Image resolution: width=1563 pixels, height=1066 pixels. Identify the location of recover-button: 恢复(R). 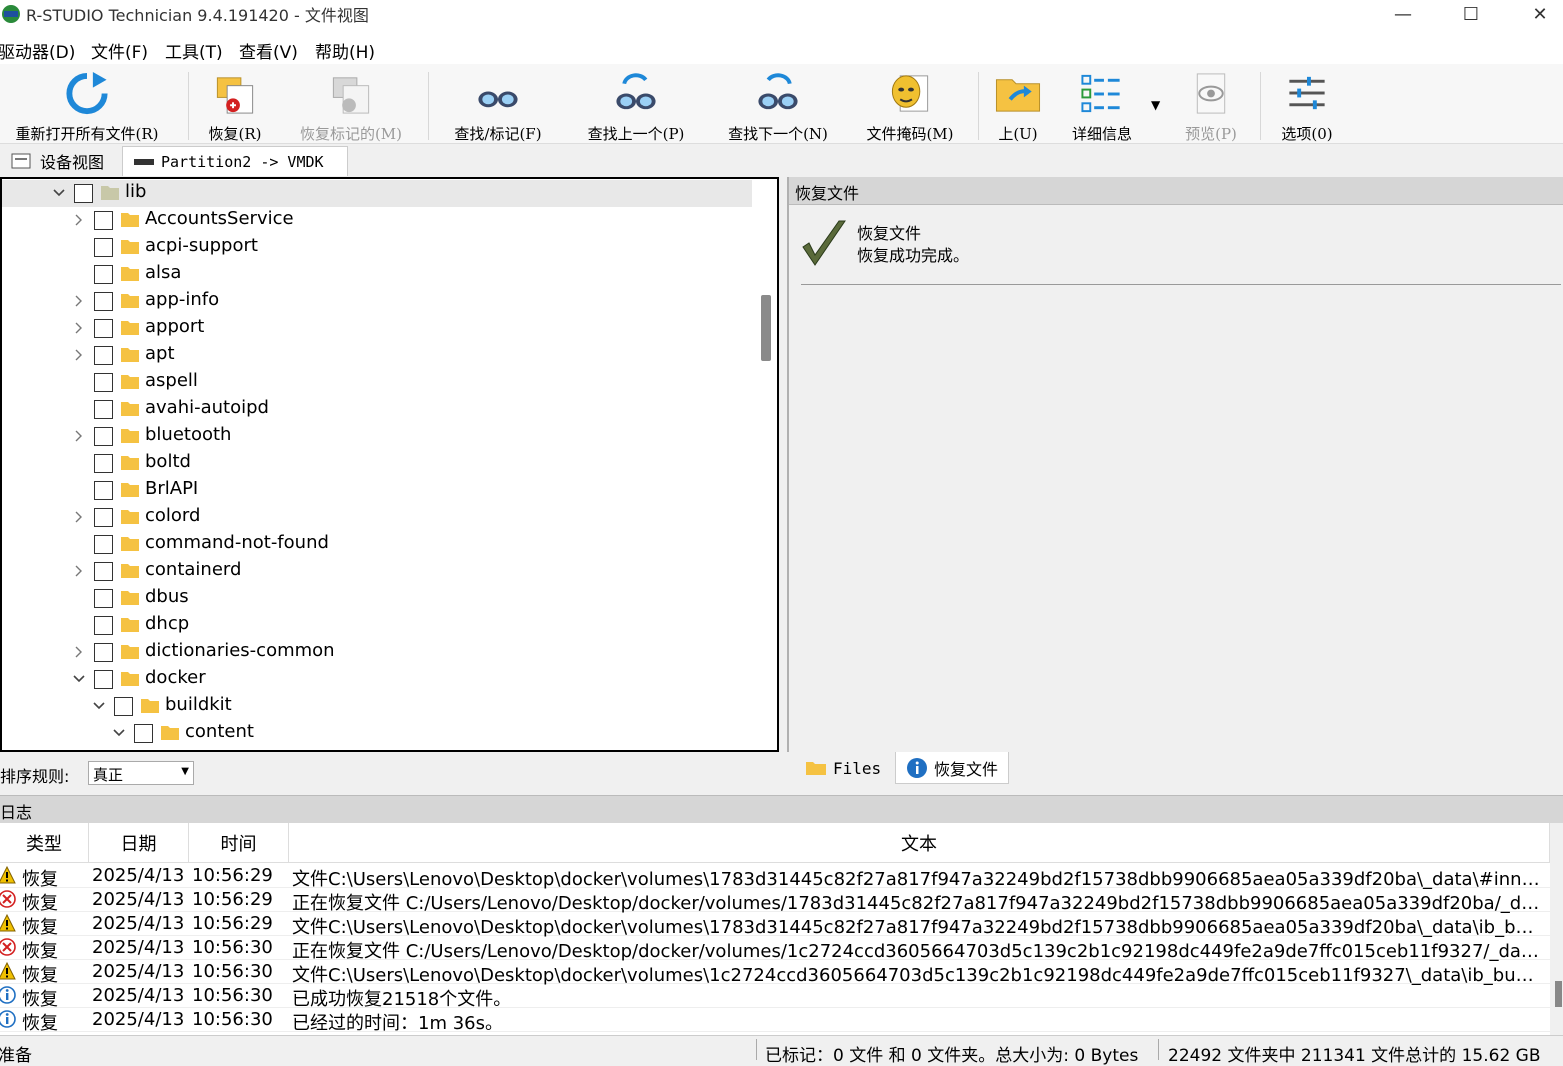
(235, 107).